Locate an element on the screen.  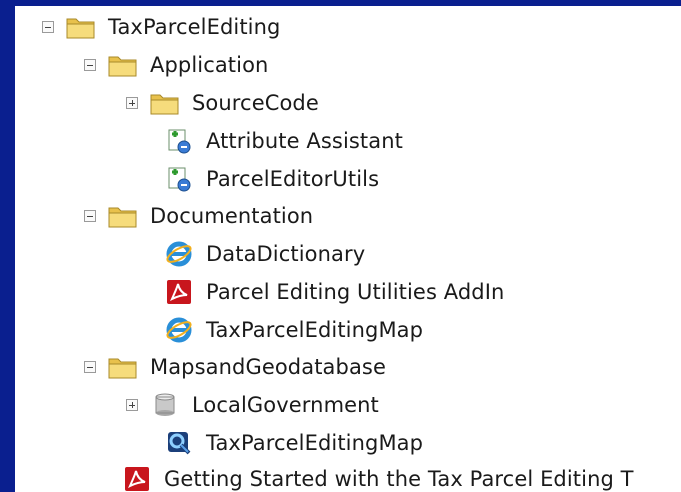
map-document-icon is located at coordinates (179, 443).